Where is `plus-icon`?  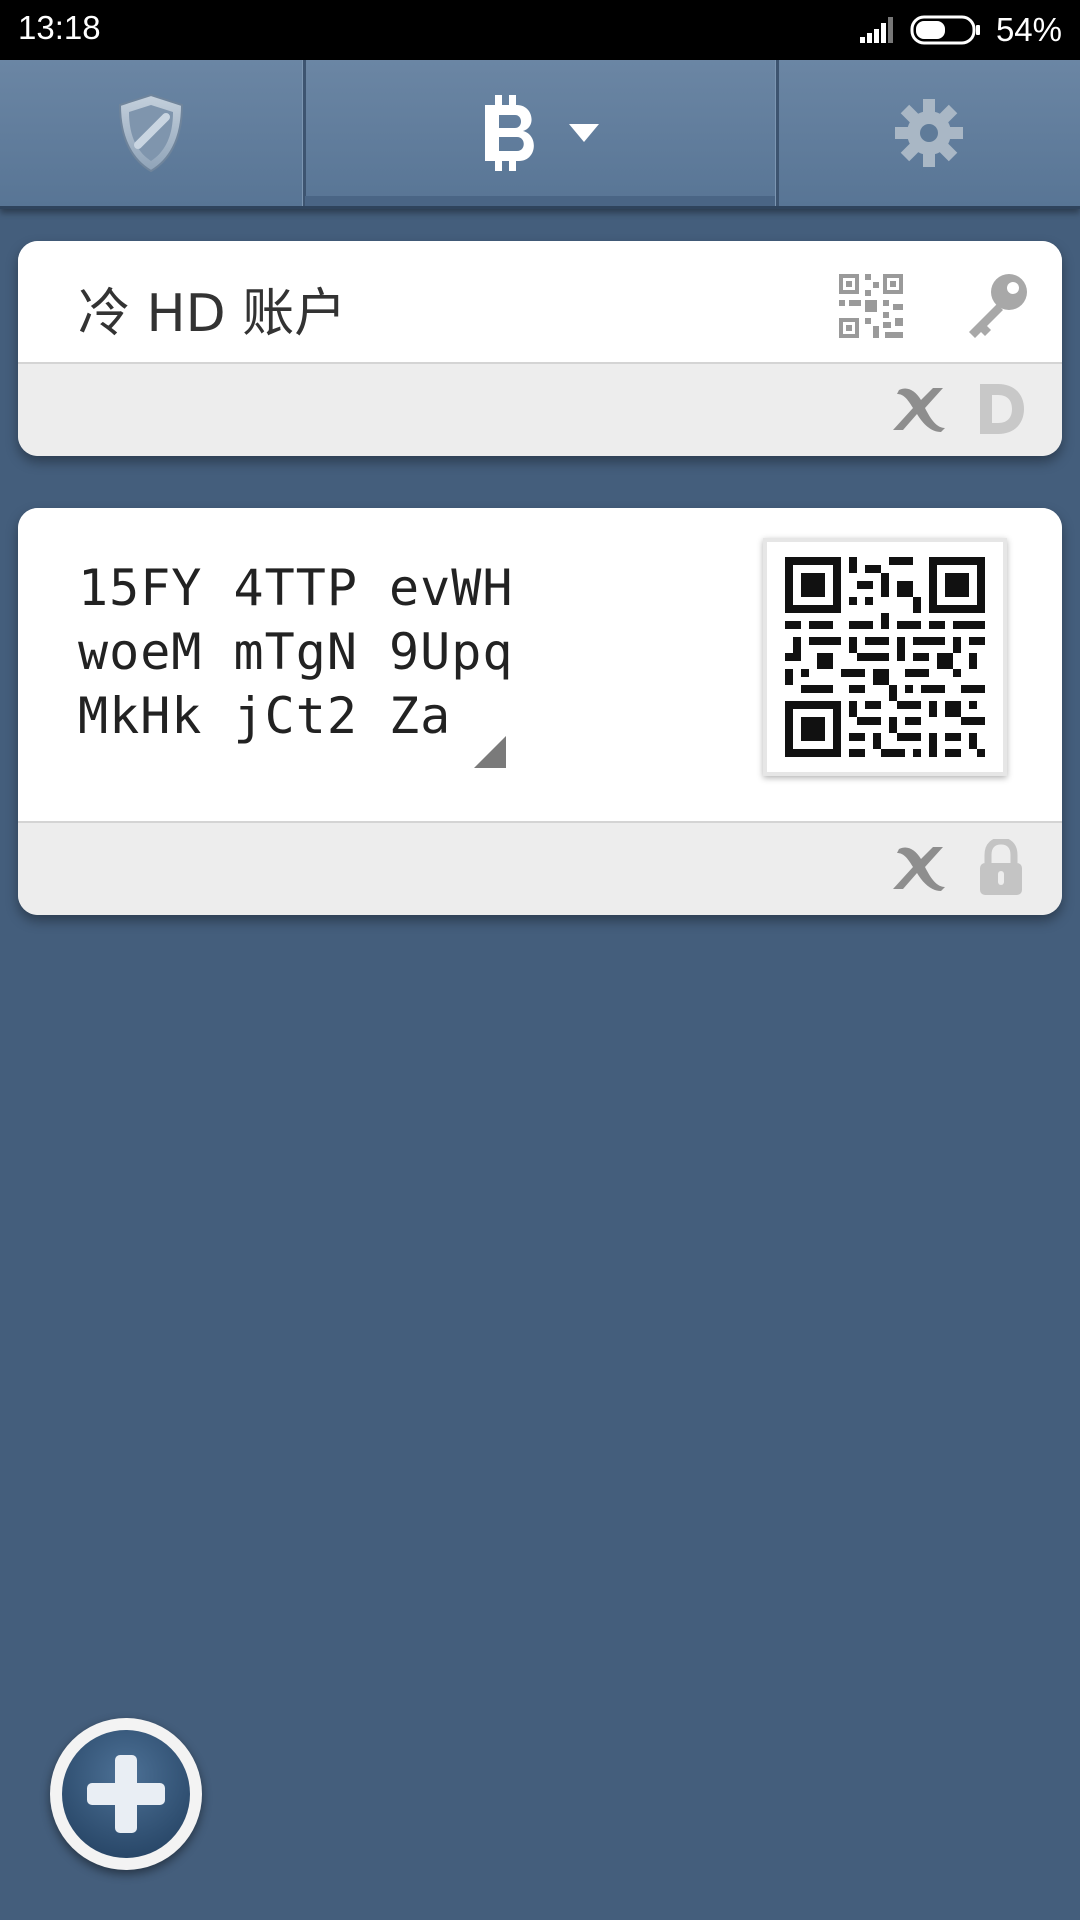
plus-icon is located at coordinates (126, 1794).